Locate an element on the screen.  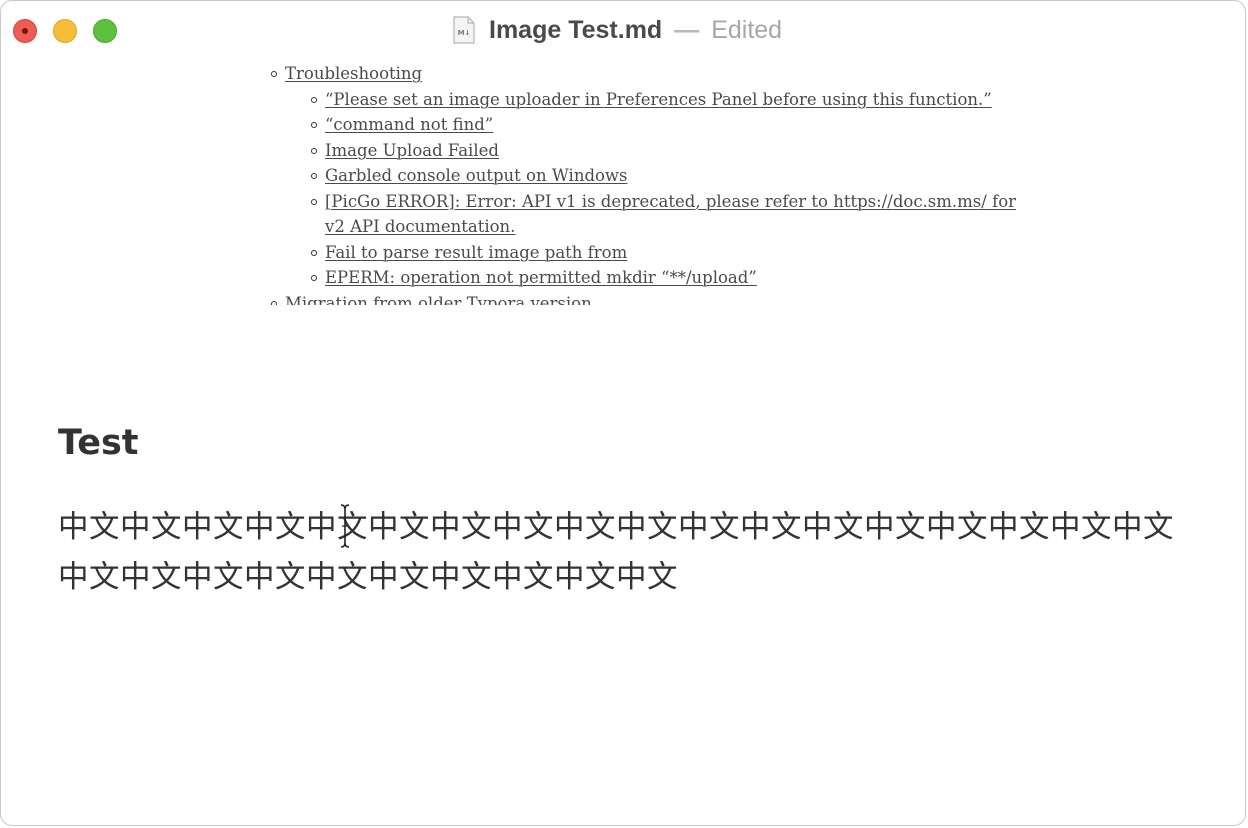
maximize-window-button is located at coordinates (105, 31).